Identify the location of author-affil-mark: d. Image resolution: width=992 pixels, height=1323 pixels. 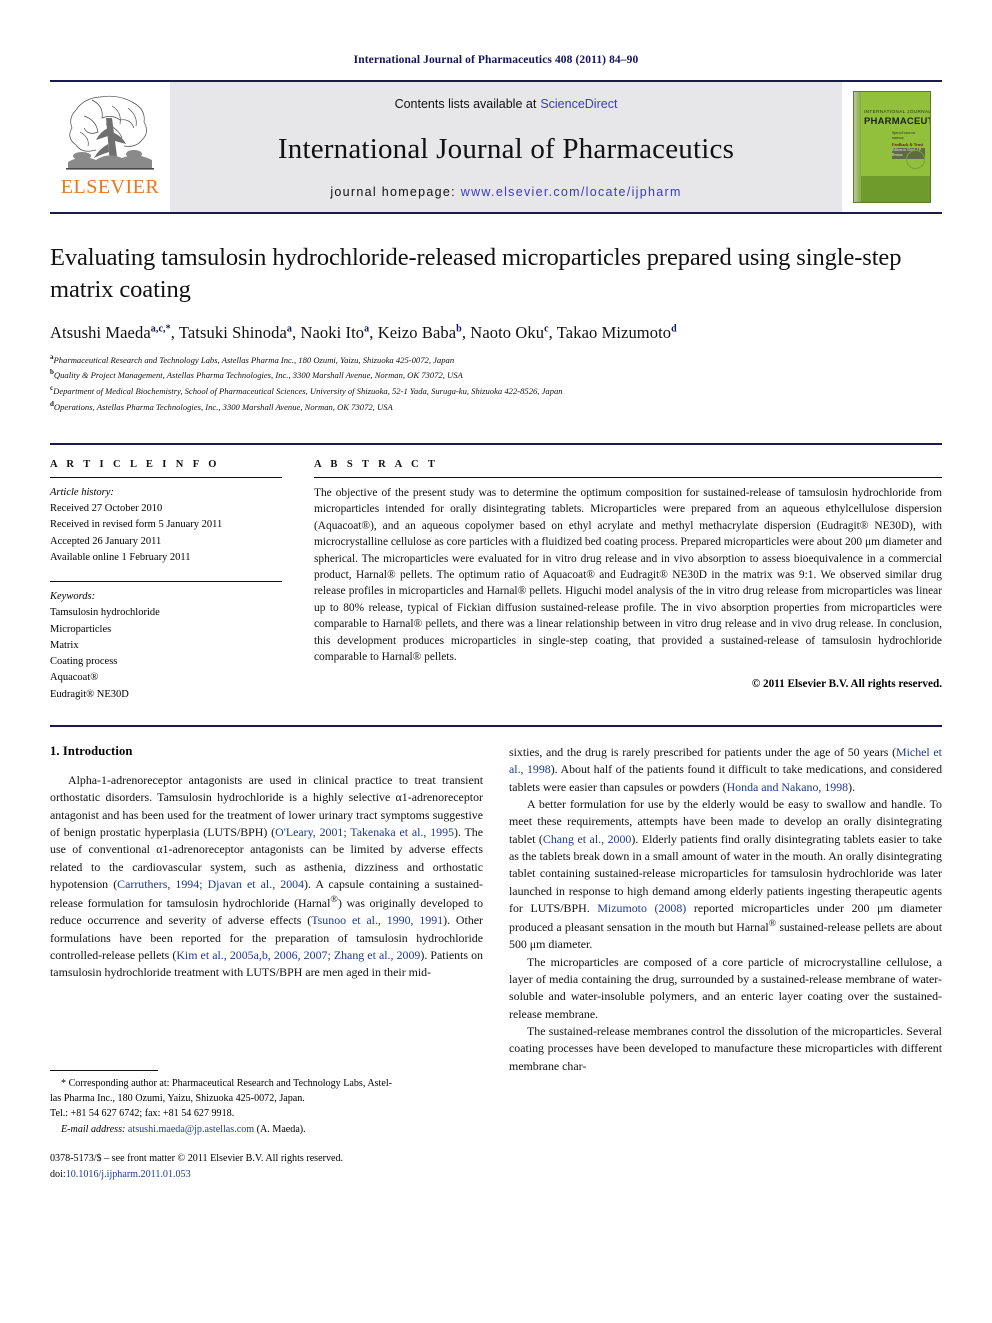
(674, 329).